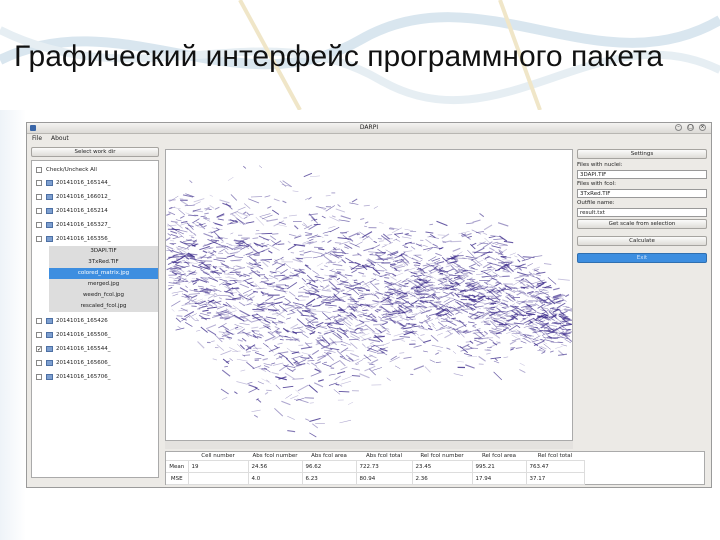  What do you see at coordinates (499, 478) in the screenshot?
I see `results-cell: 17.94` at bounding box center [499, 478].